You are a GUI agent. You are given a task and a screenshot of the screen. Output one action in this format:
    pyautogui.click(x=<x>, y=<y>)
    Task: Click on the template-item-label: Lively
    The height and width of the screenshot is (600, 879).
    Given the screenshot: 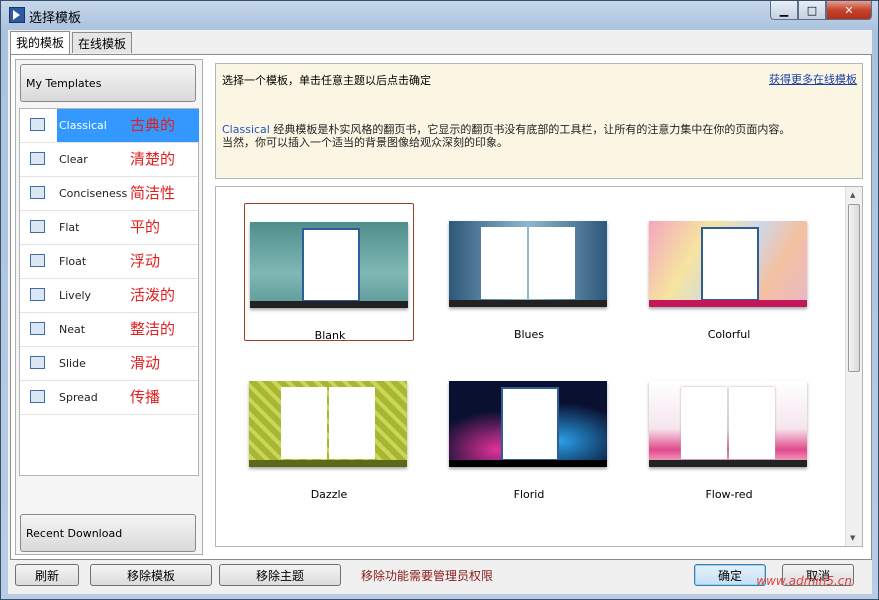 What is the action you would take?
    pyautogui.click(x=75, y=295)
    